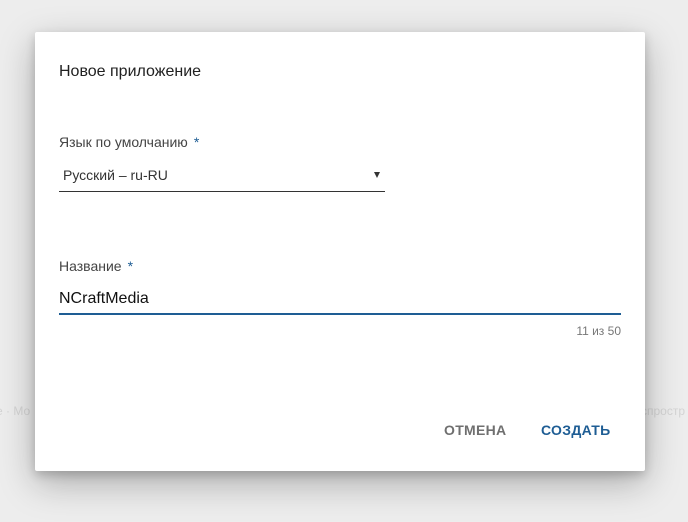 Image resolution: width=688 pixels, height=522 pixels. What do you see at coordinates (130, 71) in the screenshot?
I see `dialog-title: Новое приложение` at bounding box center [130, 71].